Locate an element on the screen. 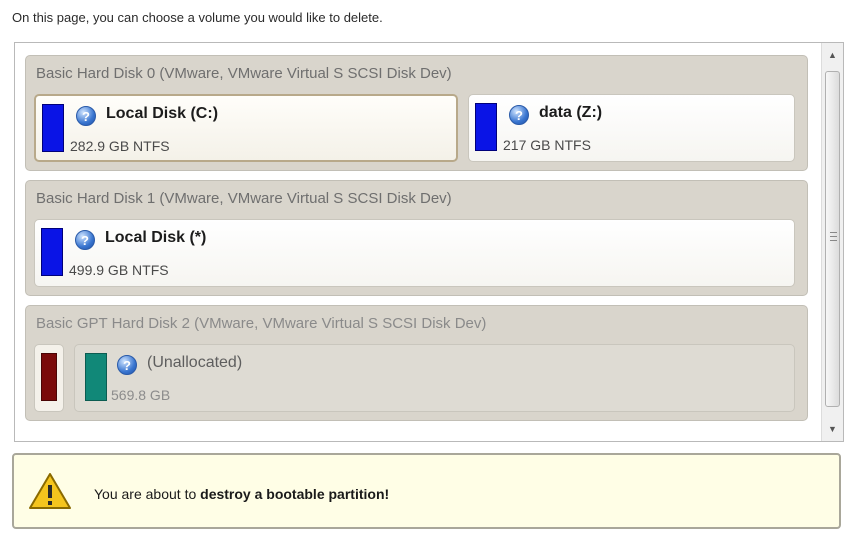 The width and height of the screenshot is (851, 537). partition-name: (Unallocated) is located at coordinates (195, 362).